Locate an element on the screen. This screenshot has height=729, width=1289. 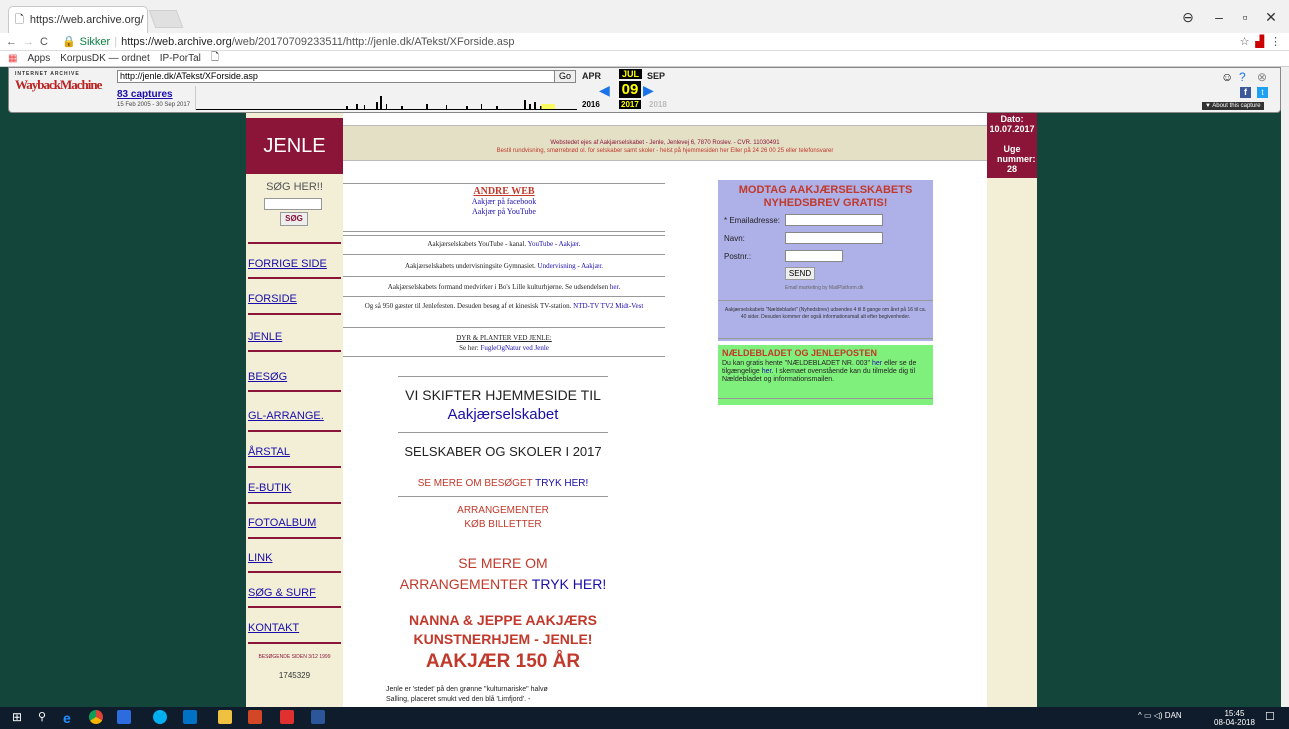
bookmark-ip-portal: IP-PorTal is located at coordinates (180, 58).